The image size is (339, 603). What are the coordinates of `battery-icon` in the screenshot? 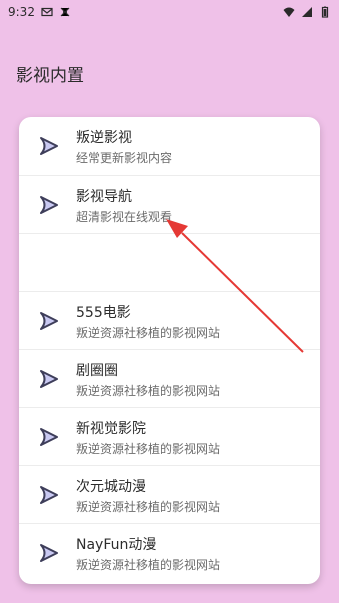 It's located at (325, 12).